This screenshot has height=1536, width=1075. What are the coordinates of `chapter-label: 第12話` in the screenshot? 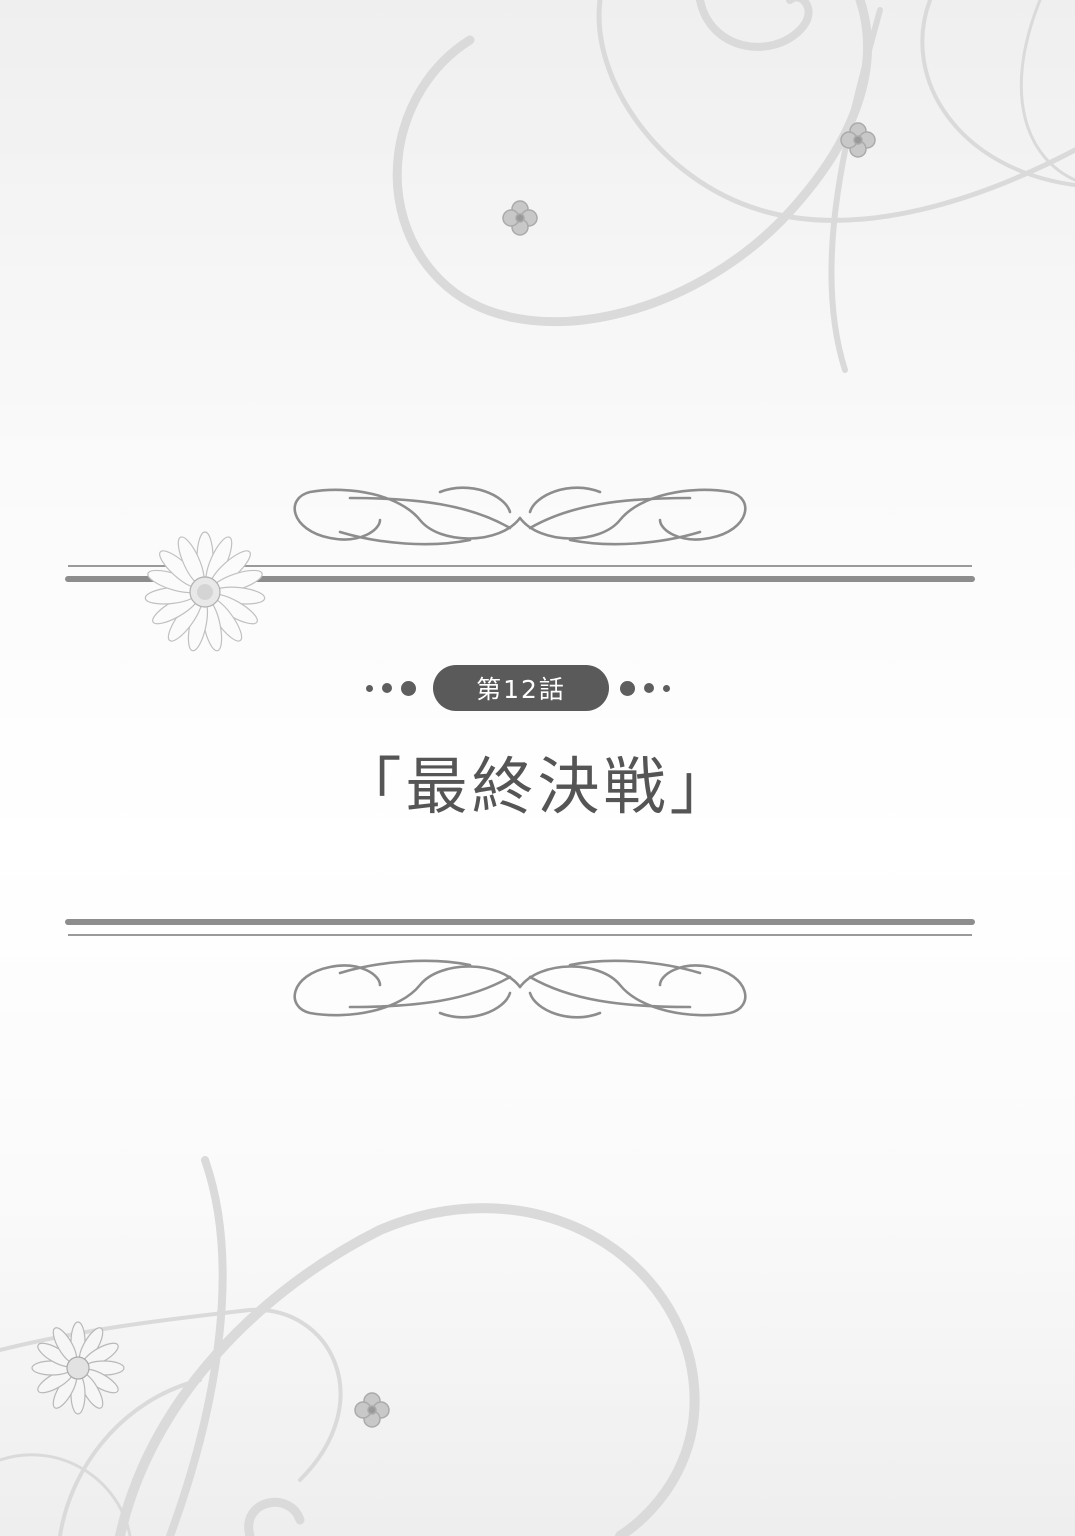 It's located at (521, 688).